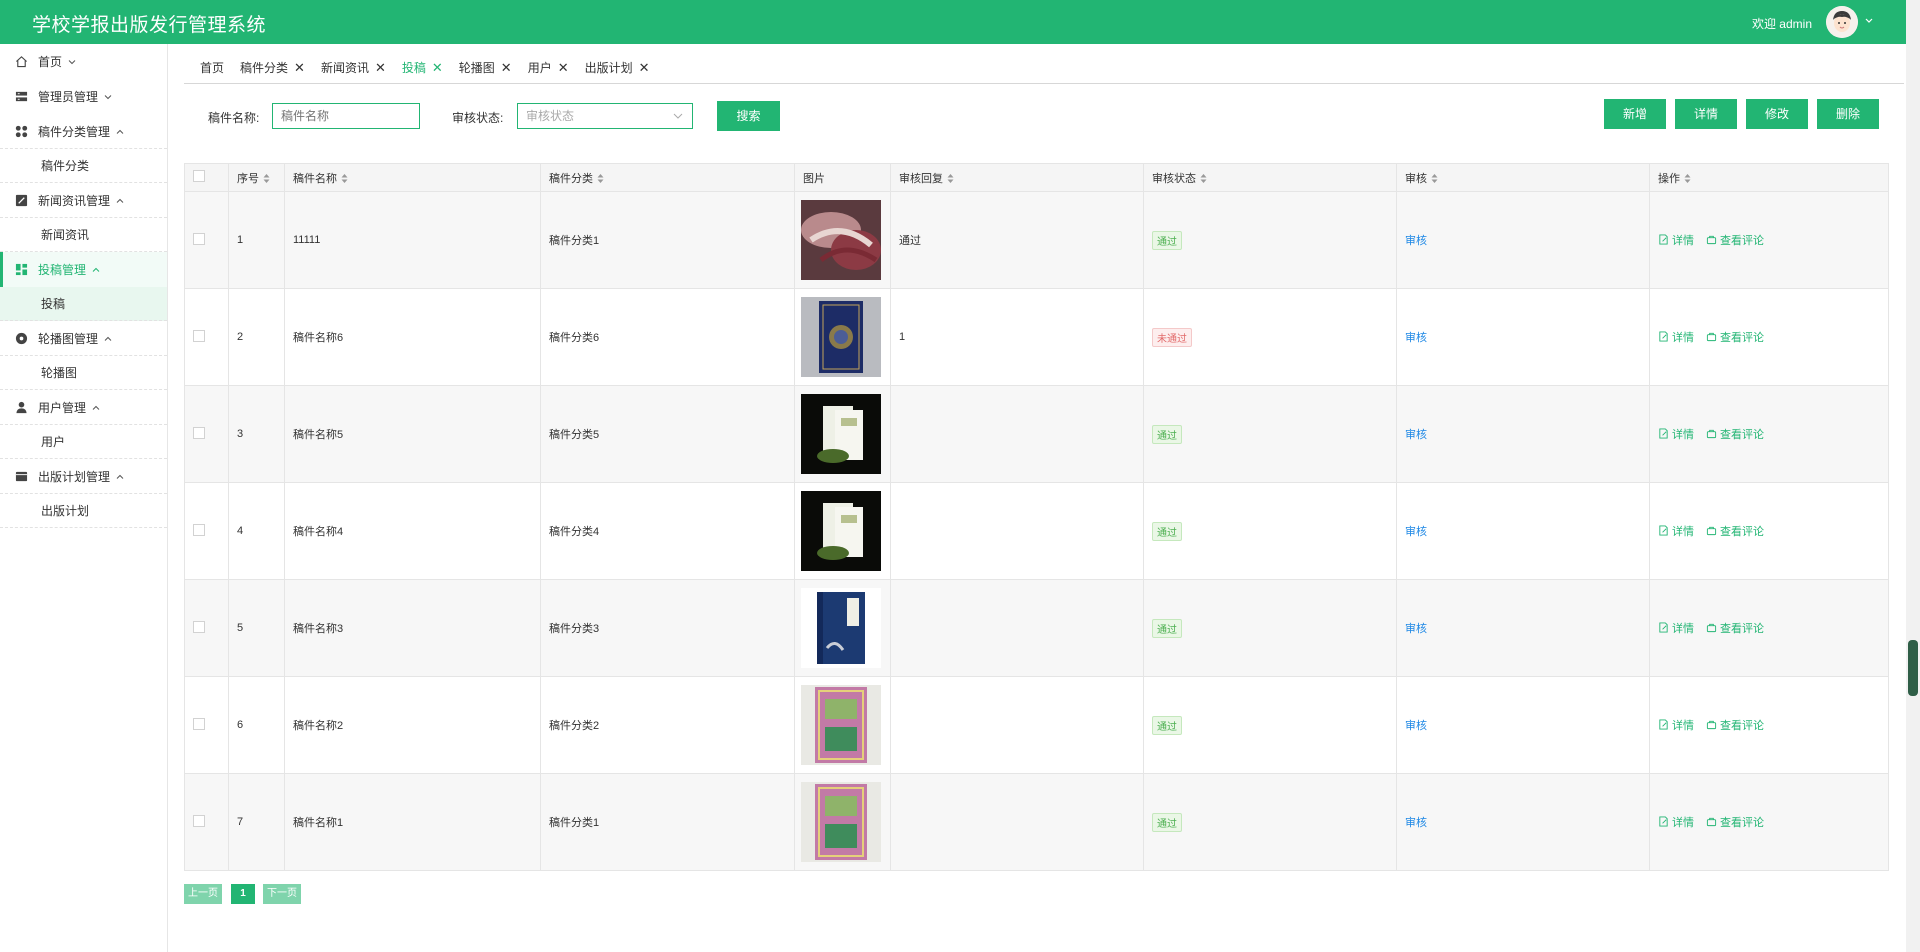 This screenshot has height=952, width=1920. Describe the element at coordinates (83, 96) in the screenshot. I see `sidebar-item-admin: 管理员管理` at that location.